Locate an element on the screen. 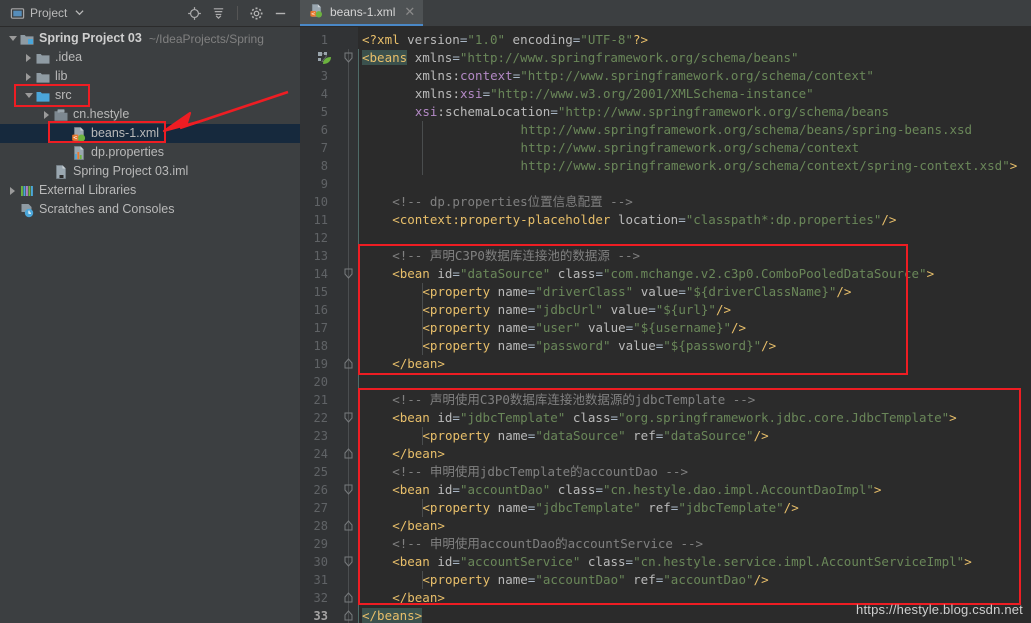  code-token: xmlns: is located at coordinates (437, 93).